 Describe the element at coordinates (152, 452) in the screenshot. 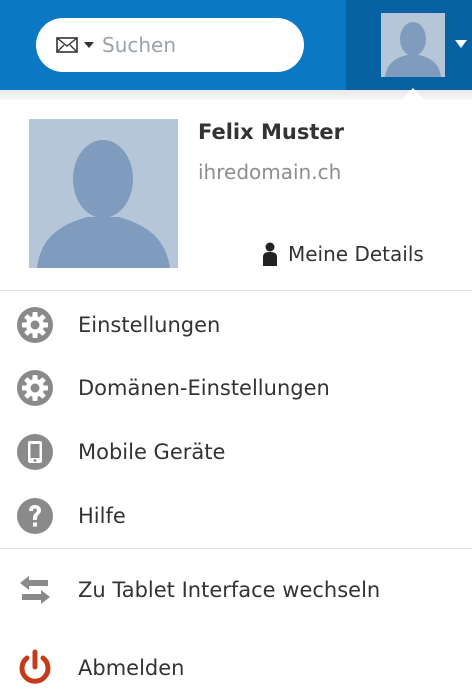

I see `menu-item-label: Mobile Geräte` at that location.